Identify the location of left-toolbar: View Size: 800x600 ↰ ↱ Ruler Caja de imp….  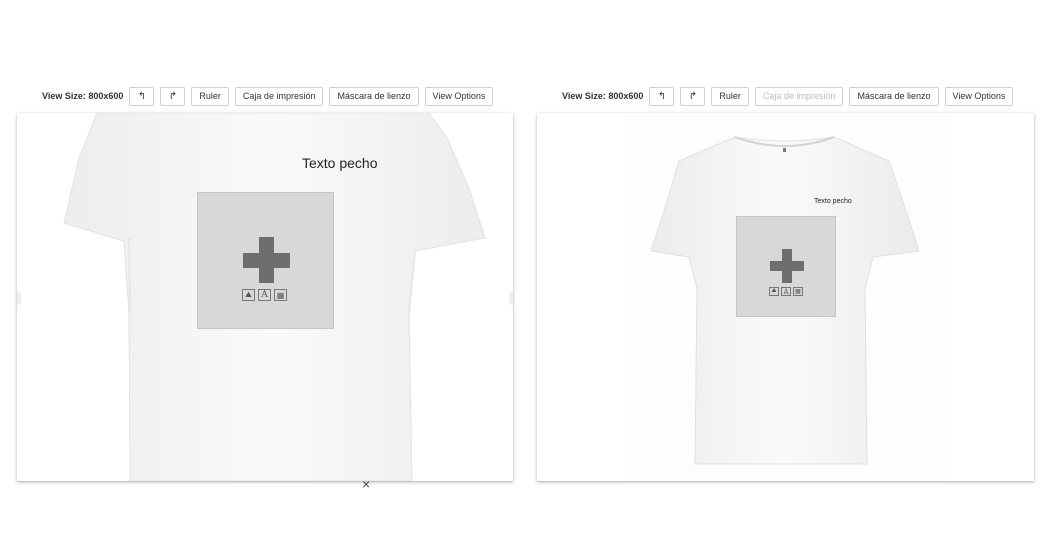
(270, 96).